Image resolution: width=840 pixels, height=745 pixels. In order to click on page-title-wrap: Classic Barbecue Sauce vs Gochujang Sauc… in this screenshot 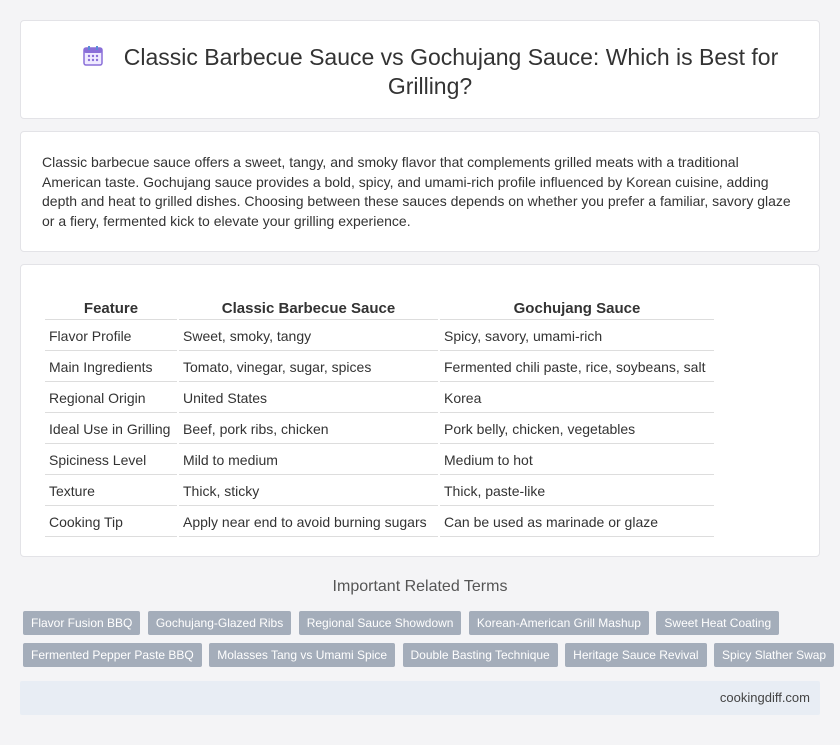, I will do `click(430, 72)`.